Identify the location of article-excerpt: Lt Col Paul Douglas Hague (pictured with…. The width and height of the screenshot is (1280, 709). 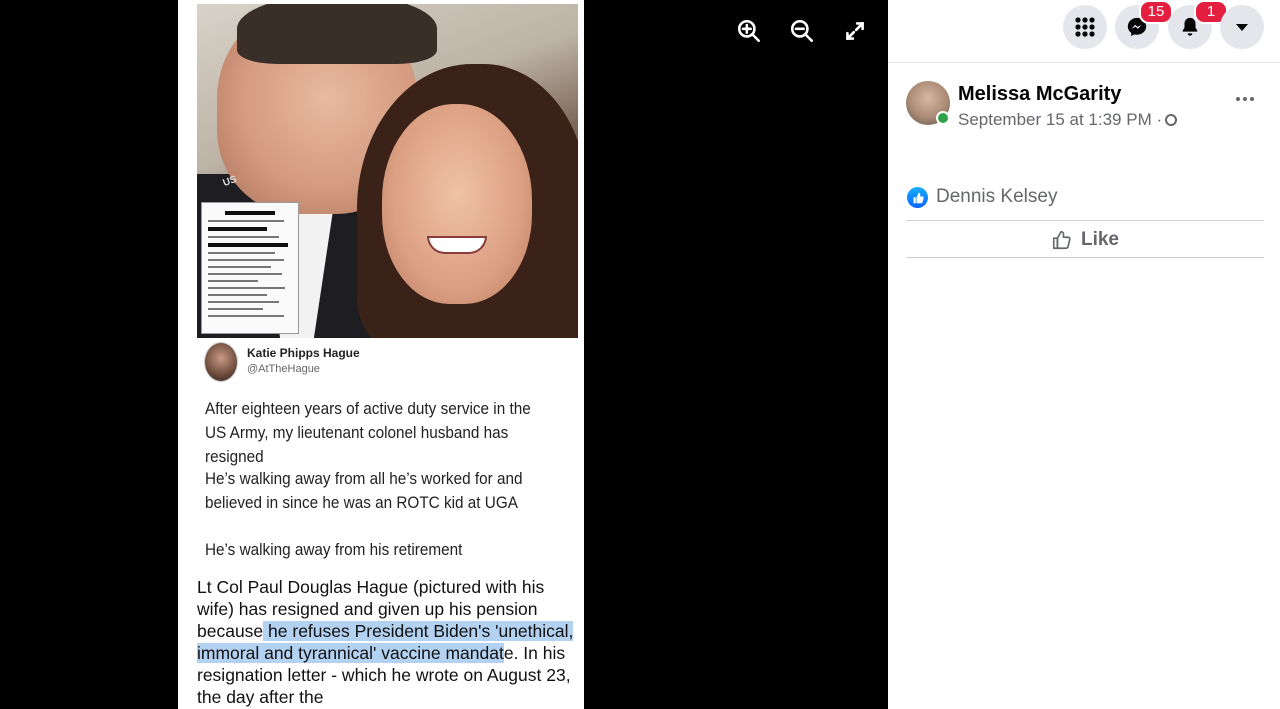
(388, 642).